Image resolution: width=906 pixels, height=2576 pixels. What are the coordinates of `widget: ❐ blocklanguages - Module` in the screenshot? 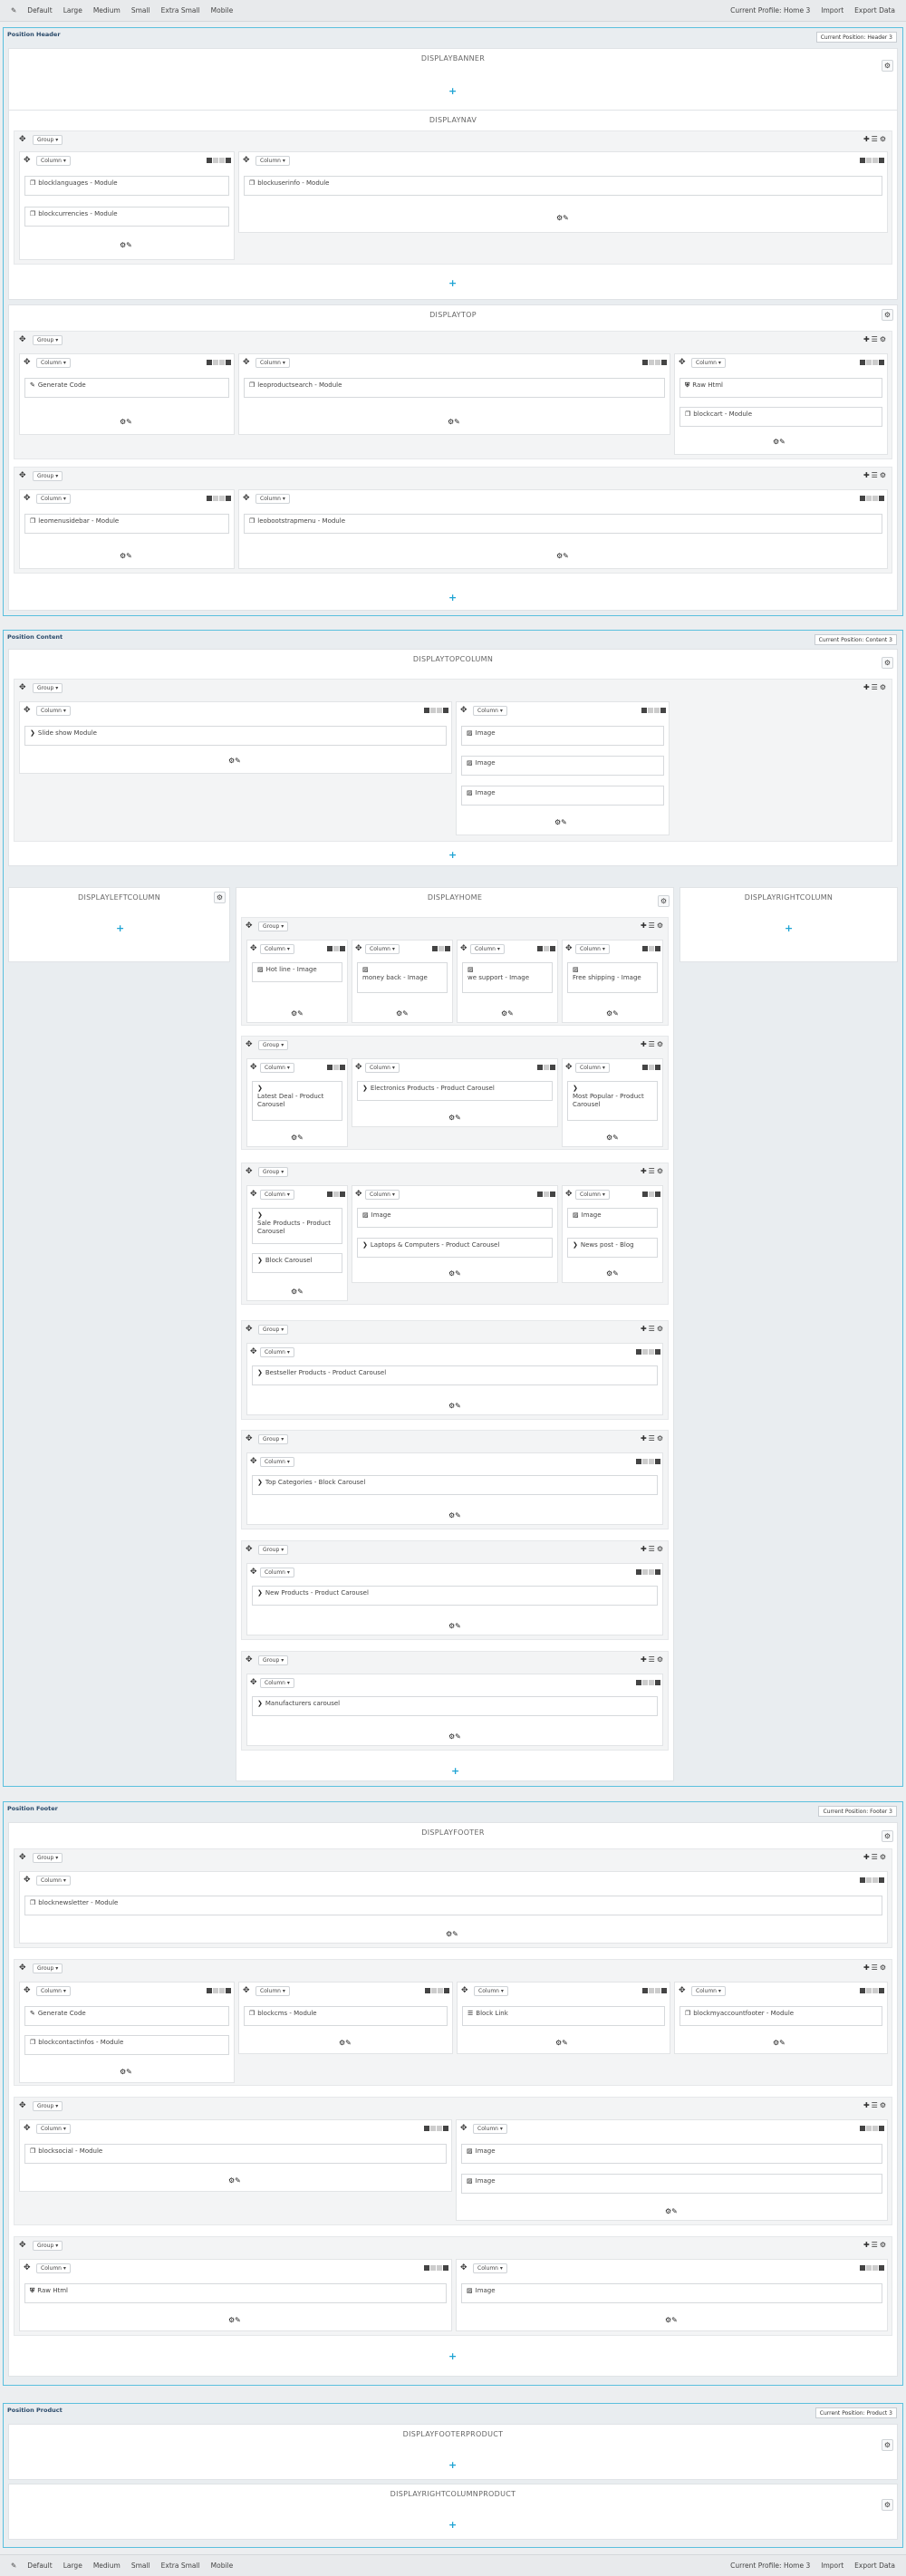 It's located at (126, 186).